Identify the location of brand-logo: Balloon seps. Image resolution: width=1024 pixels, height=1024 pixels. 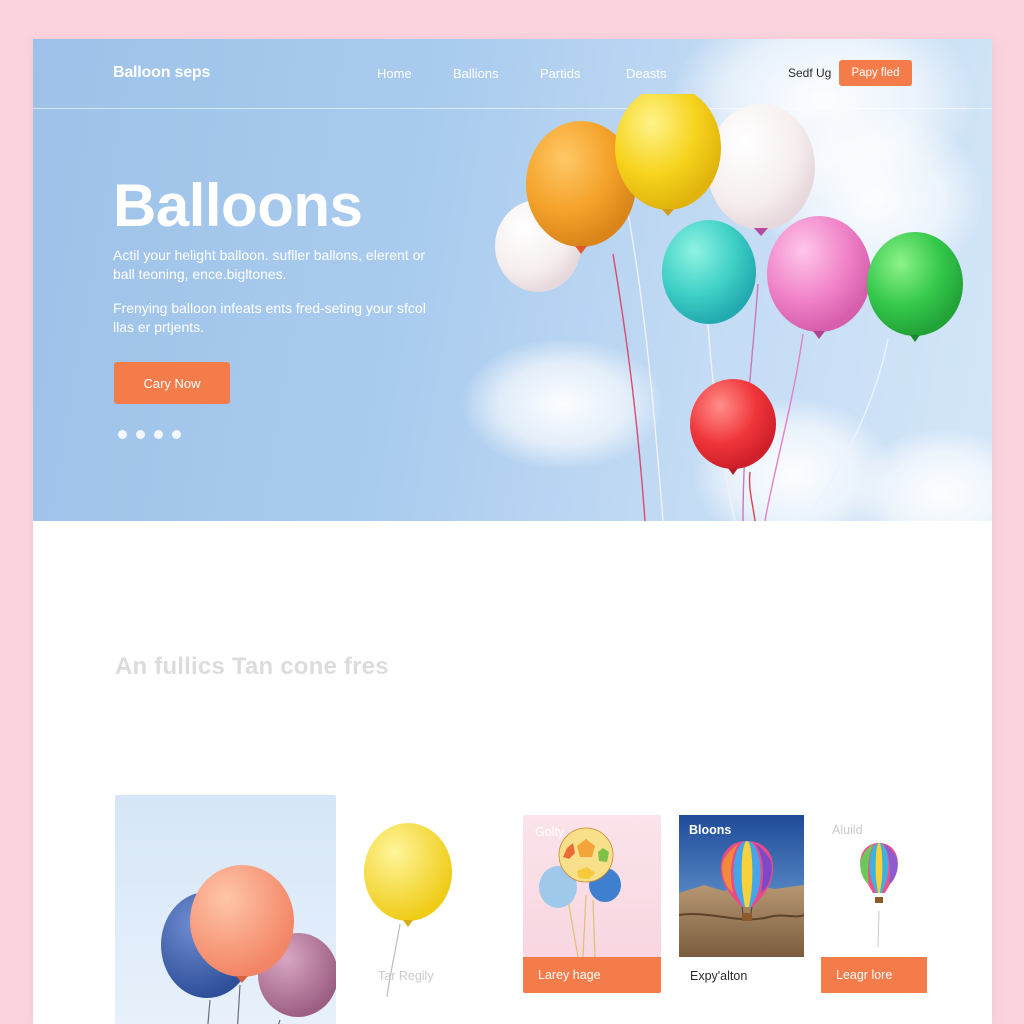
(161, 73).